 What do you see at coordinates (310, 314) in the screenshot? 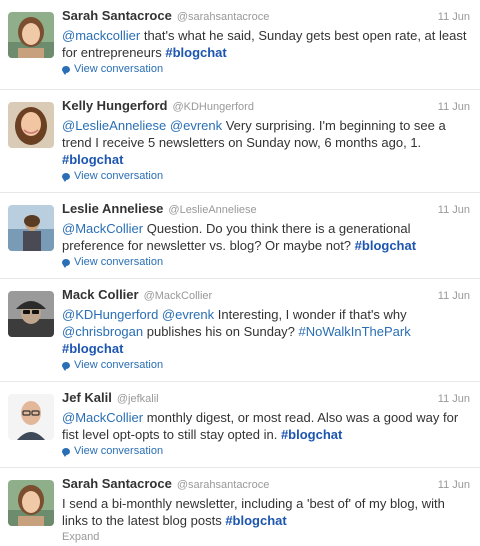
I see `text-fragment: Interesting, I wonder if that's why` at bounding box center [310, 314].